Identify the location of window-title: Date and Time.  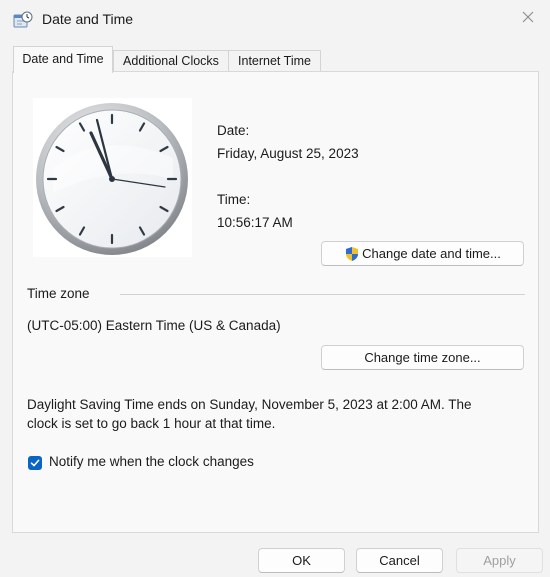
(88, 19).